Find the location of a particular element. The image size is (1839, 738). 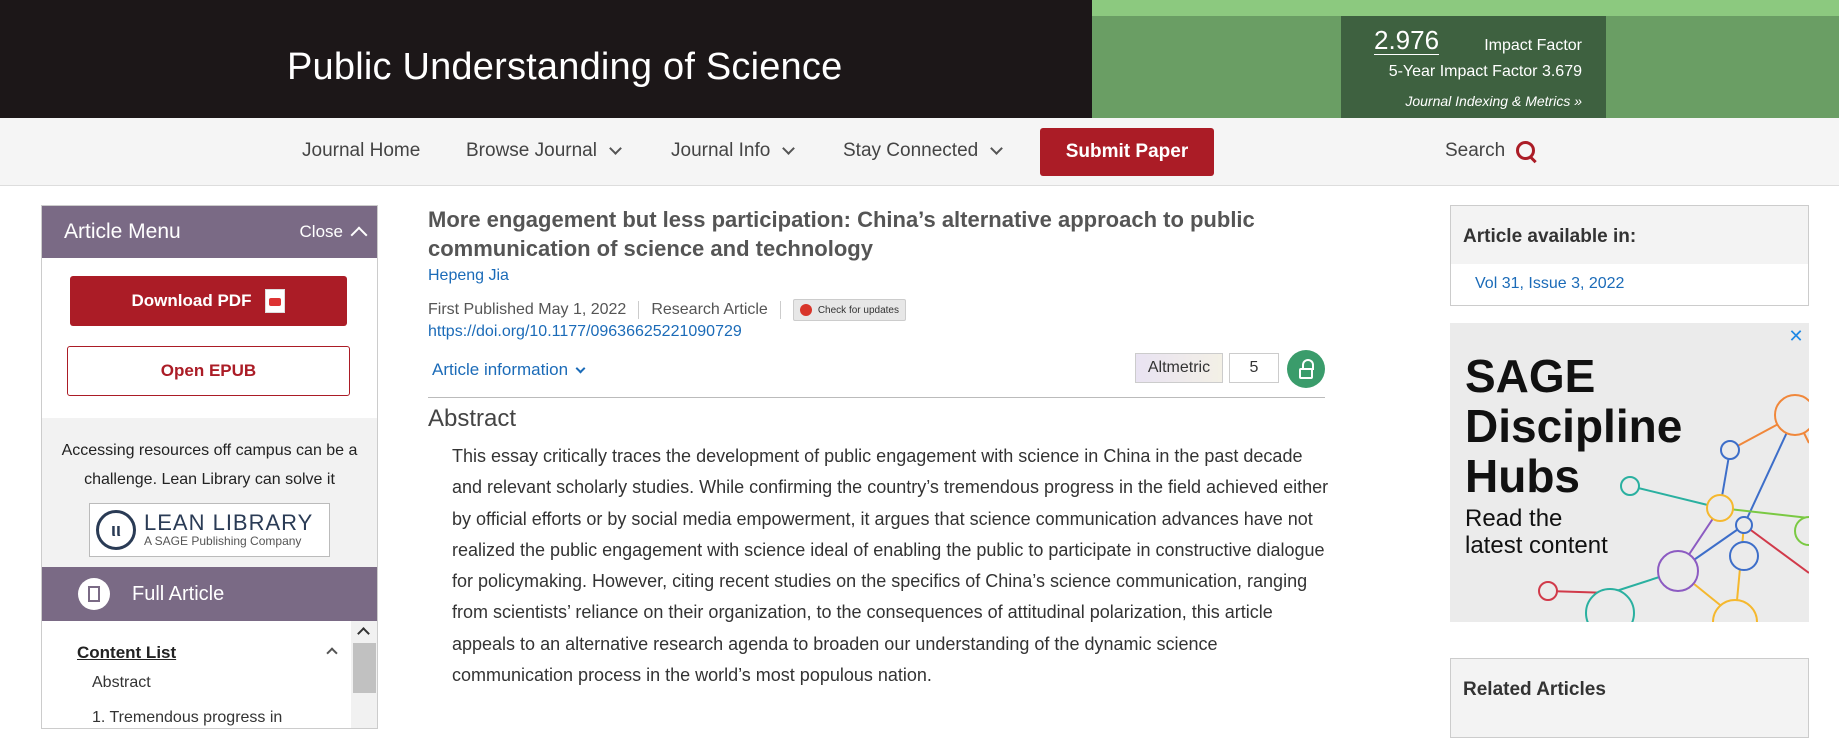

full-article-link: Full Article is located at coordinates (209, 594).